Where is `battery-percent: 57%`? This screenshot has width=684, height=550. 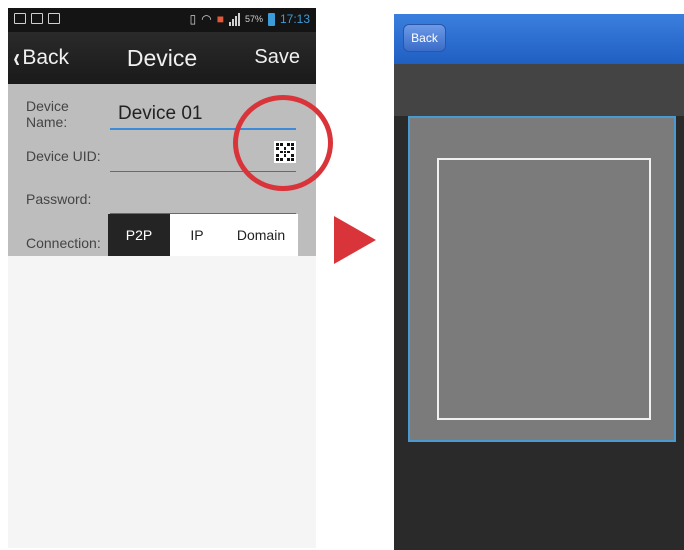 battery-percent: 57% is located at coordinates (253, 19).